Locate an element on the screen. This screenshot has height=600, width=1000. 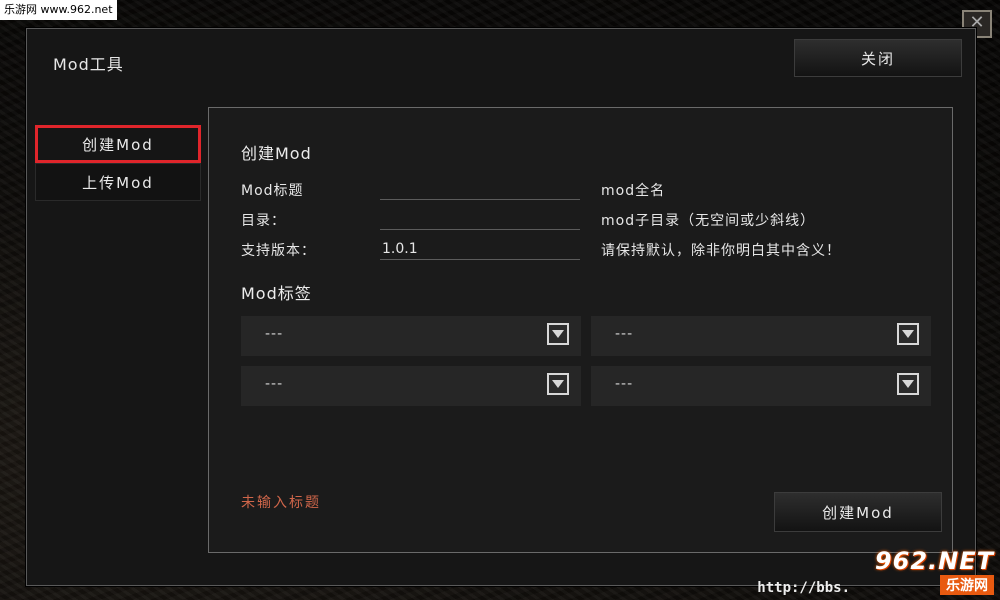
supported-version-input: 1.0.1 is located at coordinates (480, 249).